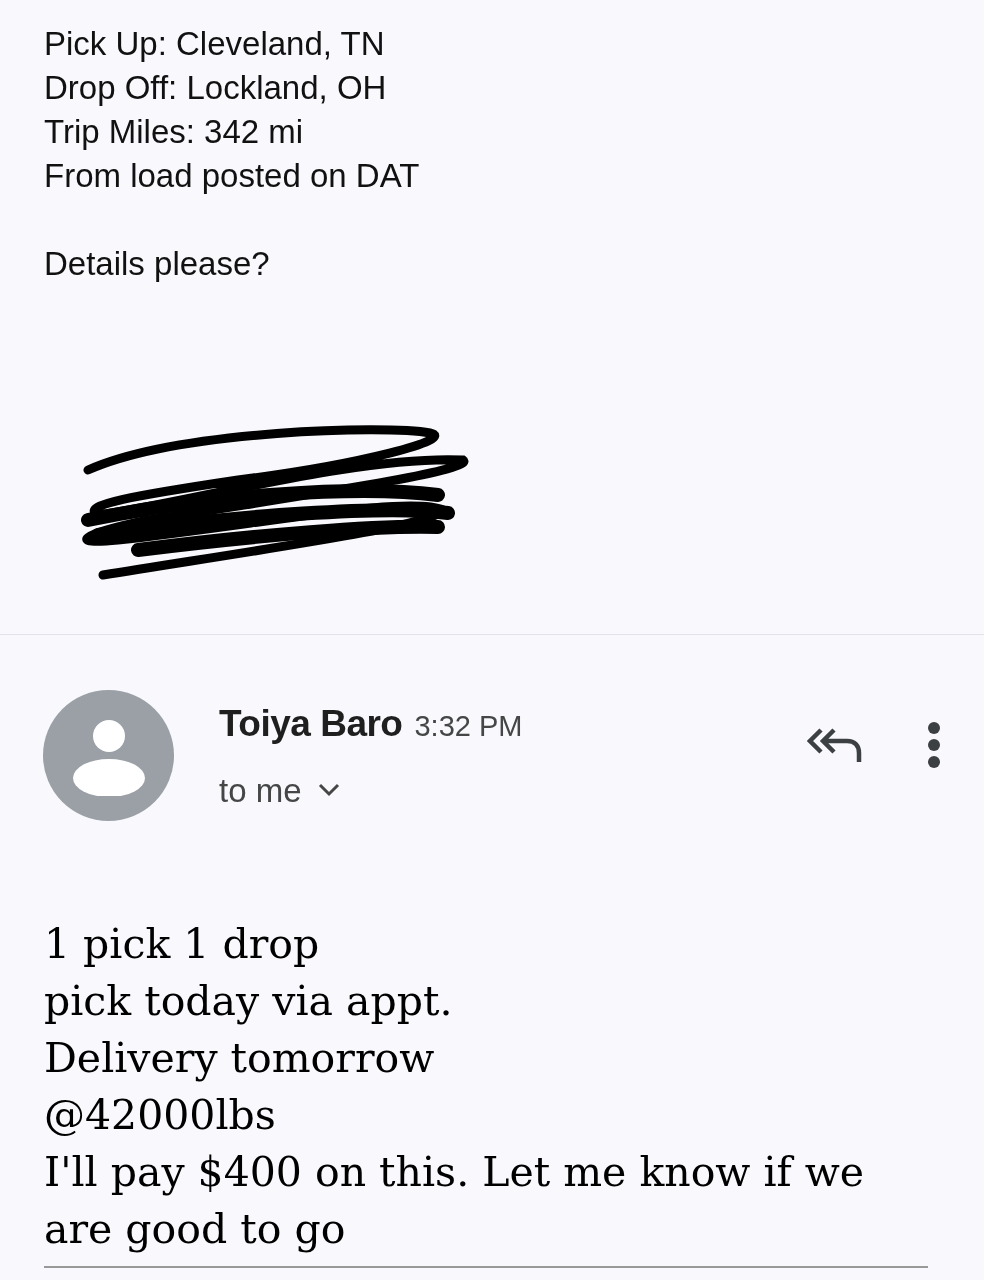 The height and width of the screenshot is (1280, 984). I want to click on message-line: I'll pay $400 on this. Let me know if we are good to go, so click(455, 1201).